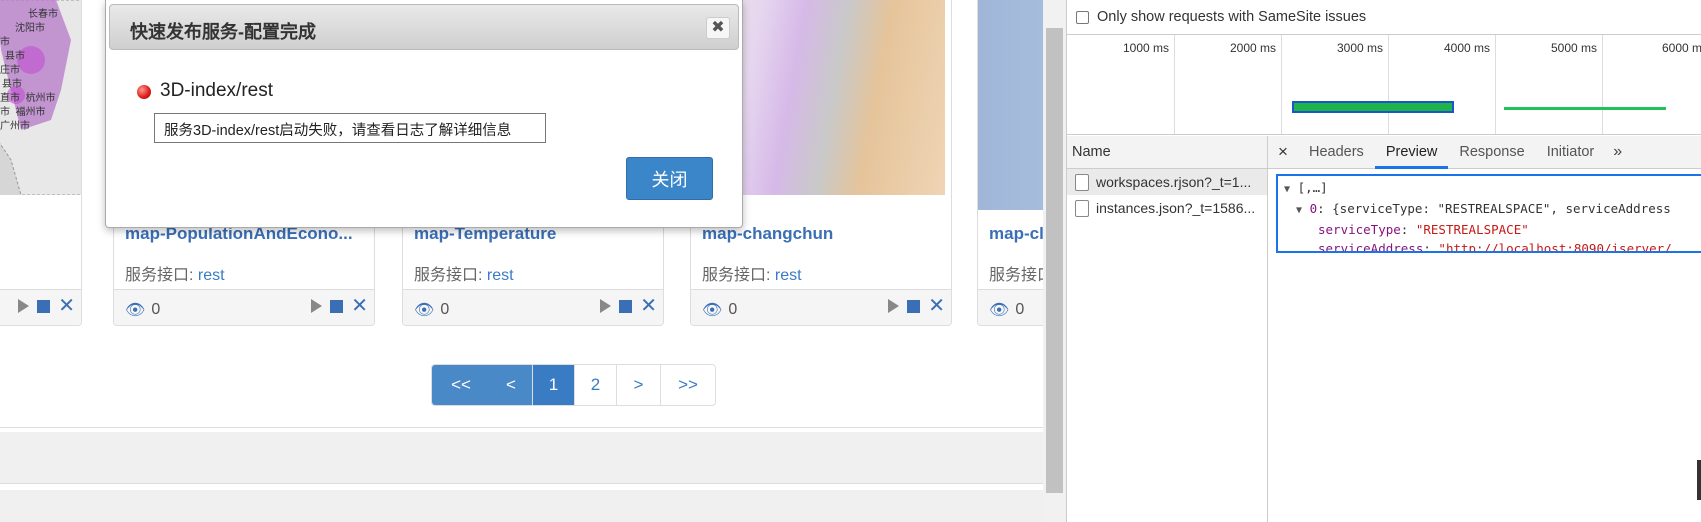  I want to click on service-card: map-cl 服务接口 👁0, so click(1010, 163).